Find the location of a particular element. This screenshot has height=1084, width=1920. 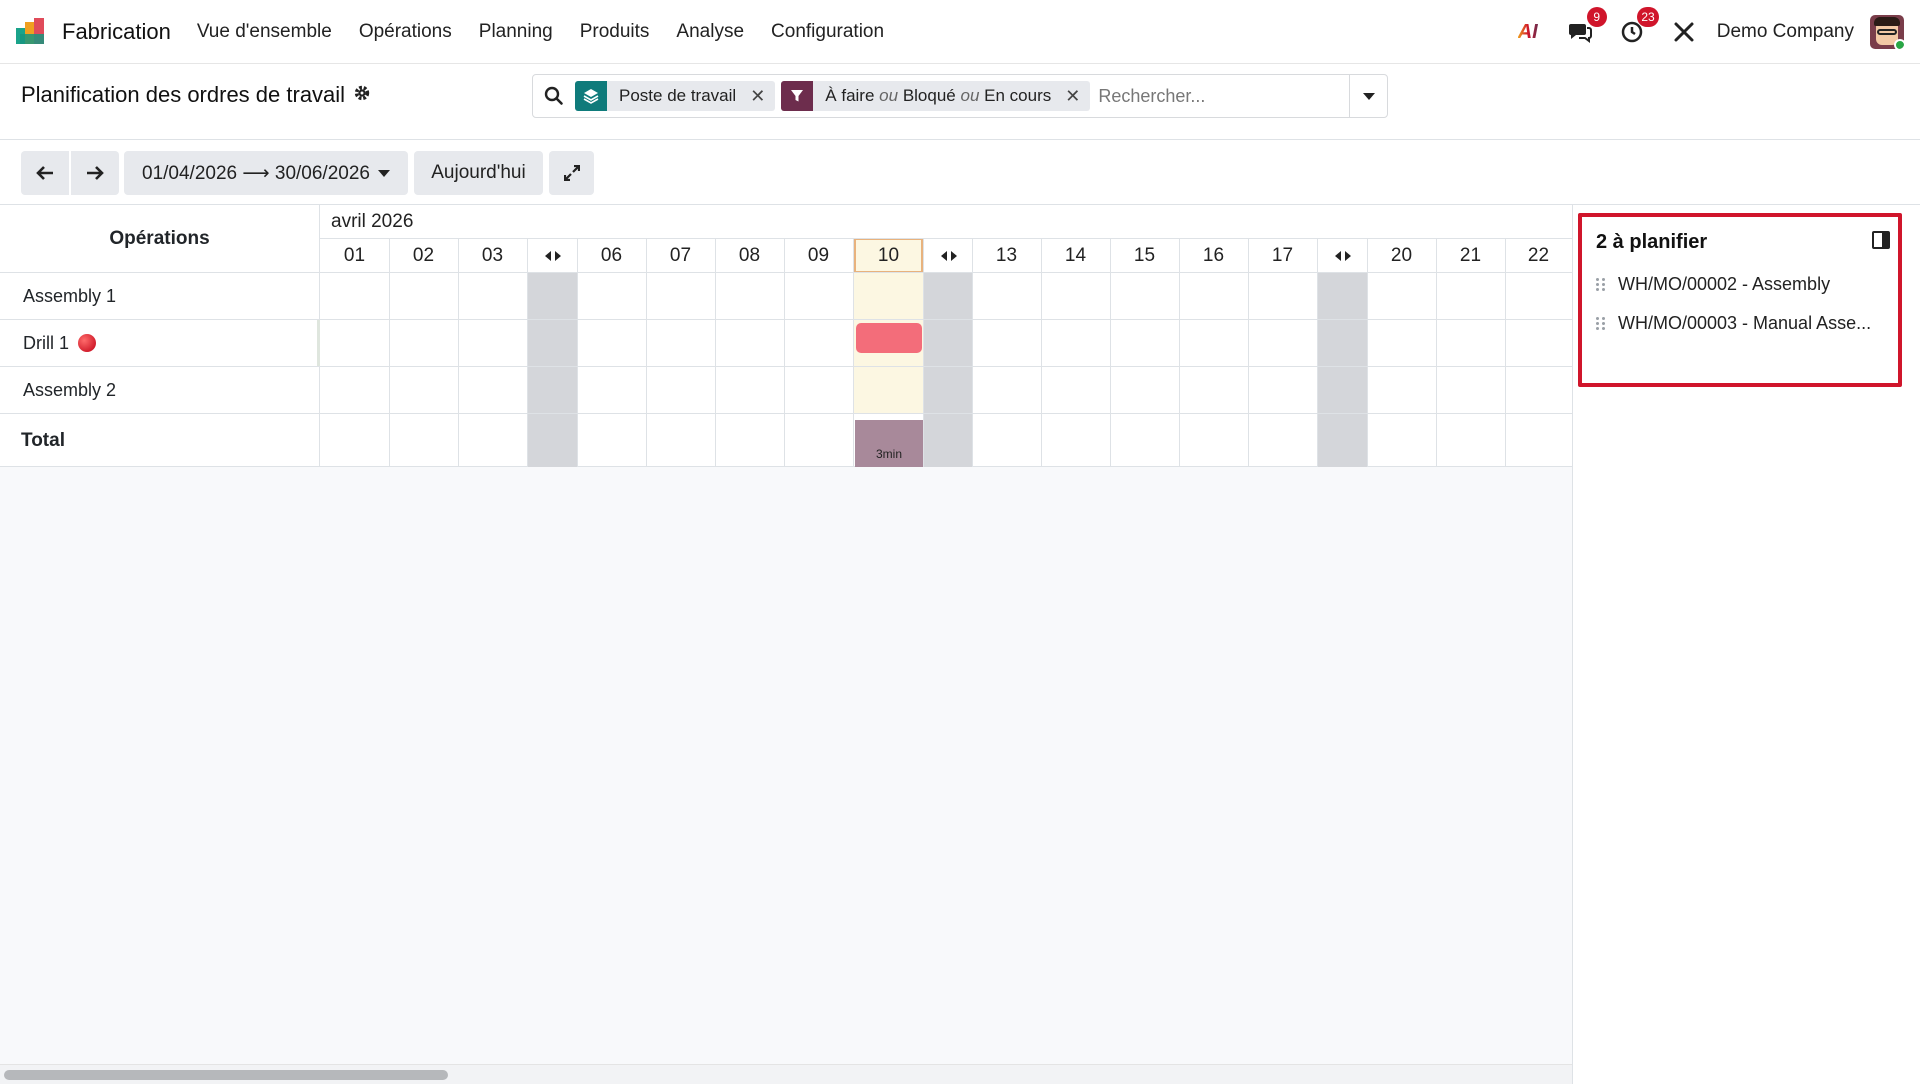

facet-status-inprogress: En cours is located at coordinates (1018, 95).